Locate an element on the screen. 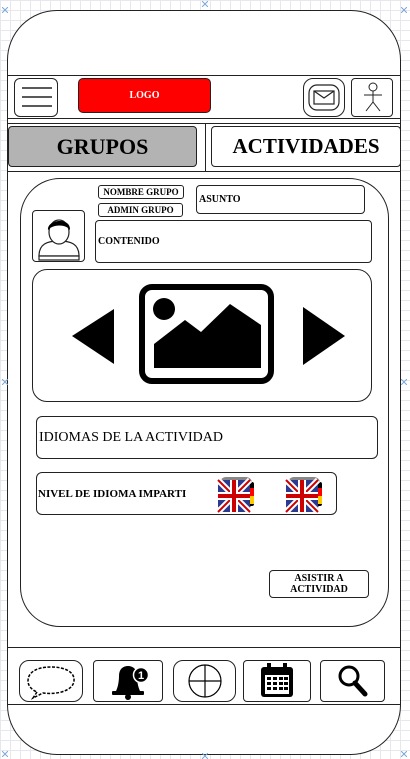 The image size is (410, 759). stick-figure-icon is located at coordinates (373, 97).